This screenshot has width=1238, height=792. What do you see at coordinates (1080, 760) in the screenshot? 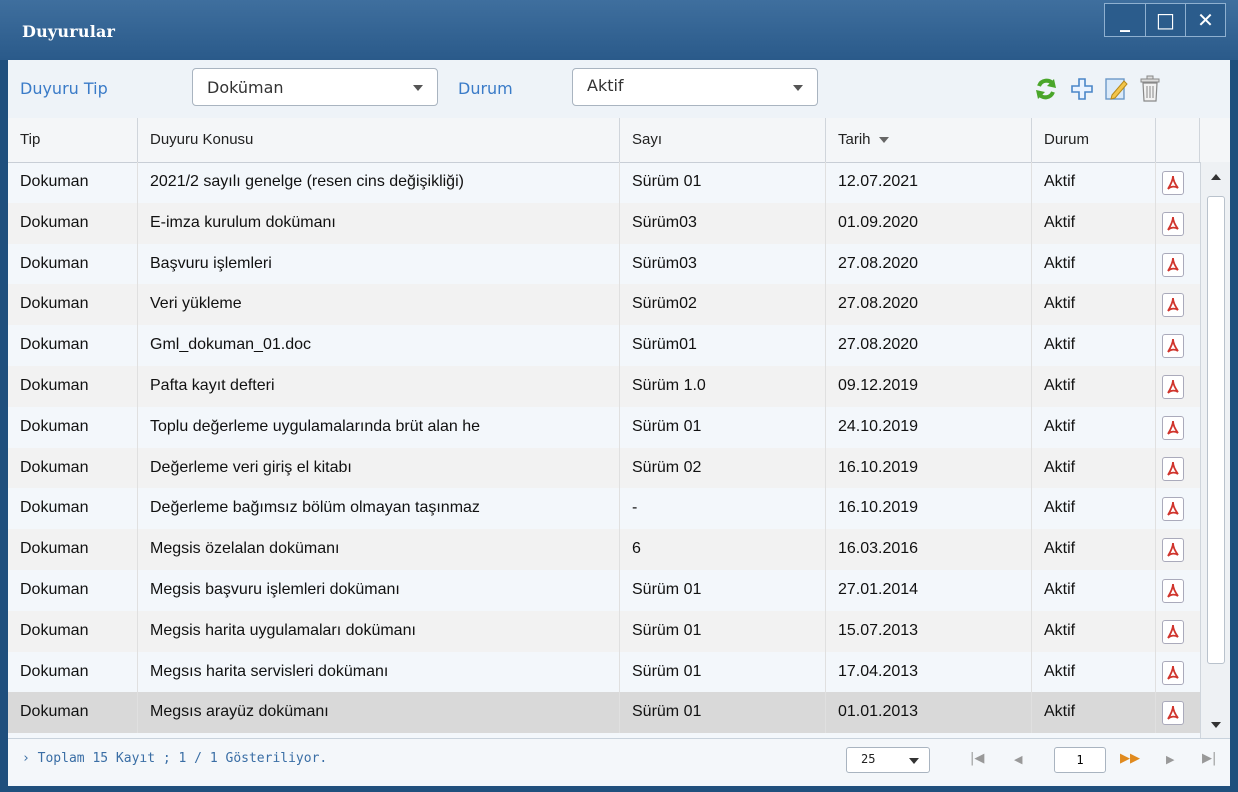
I see `page-number-input: 1` at bounding box center [1080, 760].